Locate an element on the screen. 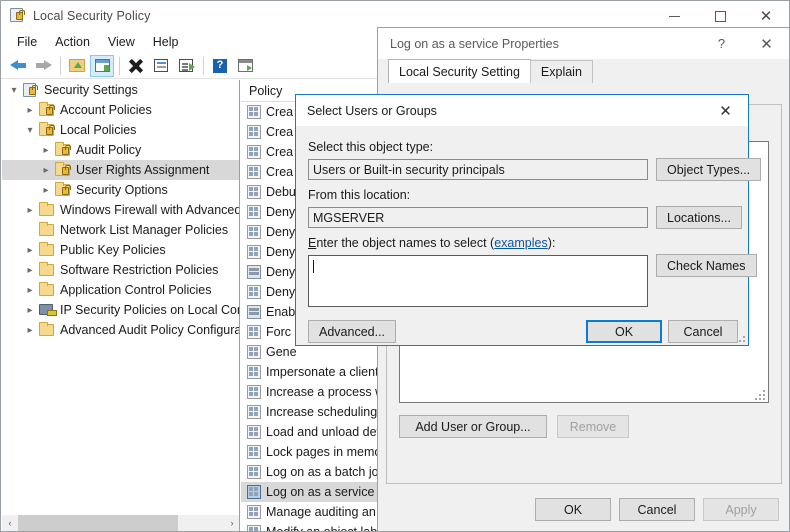 This screenshot has height=532, width=790. tree-item: Advanced Audit Policy Configuration is located at coordinates (121, 330).